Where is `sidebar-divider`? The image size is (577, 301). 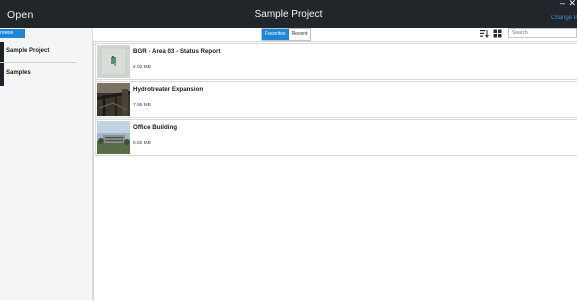
sidebar-divider is located at coordinates (38, 62).